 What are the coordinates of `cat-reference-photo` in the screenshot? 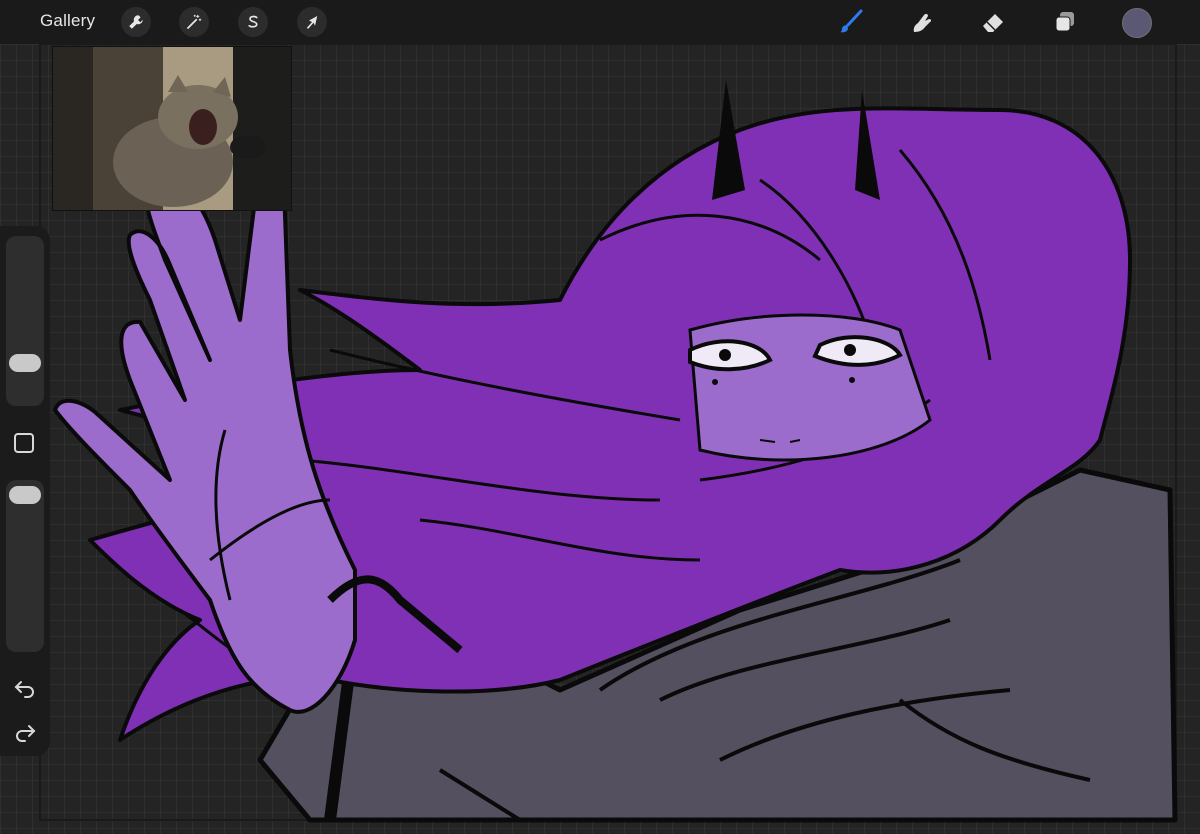 It's located at (172, 128).